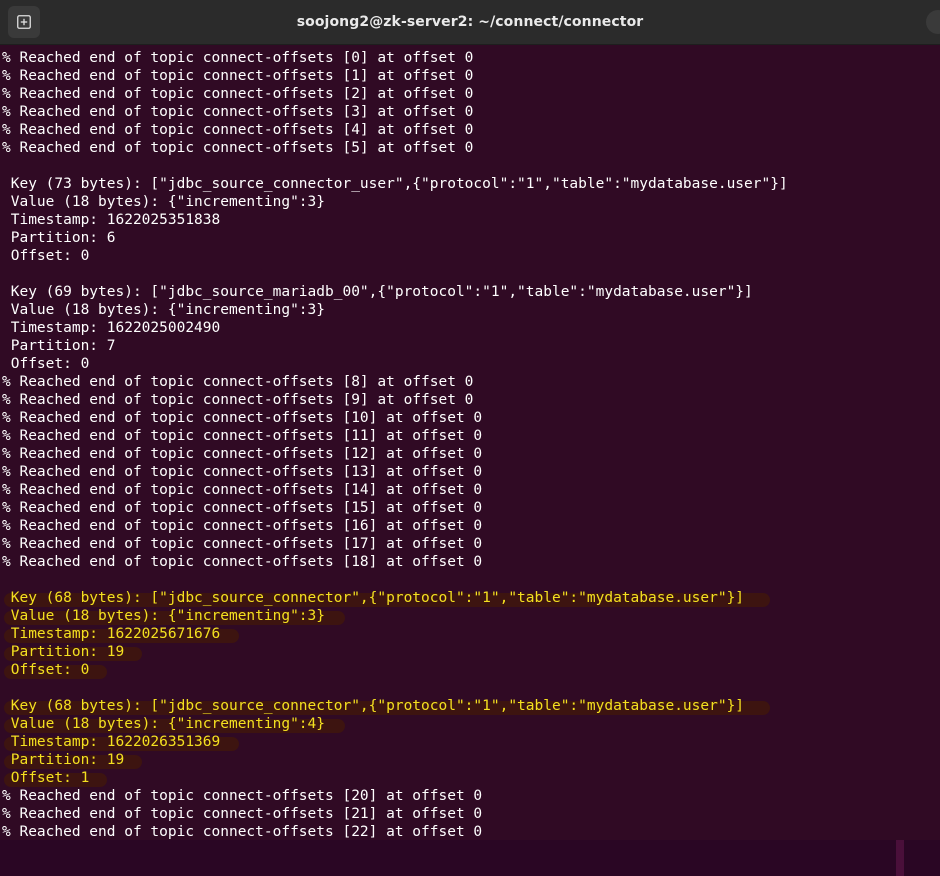 The height and width of the screenshot is (876, 940). What do you see at coordinates (59, 238) in the screenshot?
I see `terminal-line: Partition: 6` at bounding box center [59, 238].